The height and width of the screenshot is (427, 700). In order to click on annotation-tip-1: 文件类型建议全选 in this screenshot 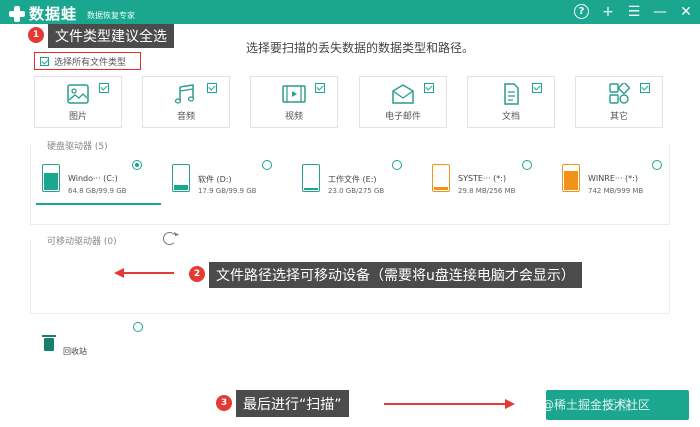, I will do `click(111, 36)`.